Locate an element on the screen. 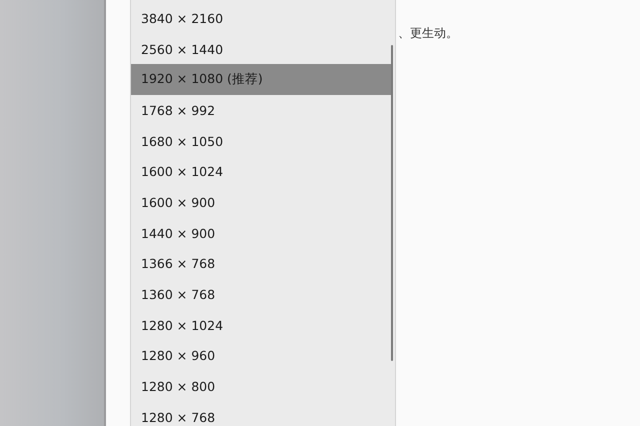 The height and width of the screenshot is (426, 640). resolution-option: 2560 × 1440 is located at coordinates (262, 49).